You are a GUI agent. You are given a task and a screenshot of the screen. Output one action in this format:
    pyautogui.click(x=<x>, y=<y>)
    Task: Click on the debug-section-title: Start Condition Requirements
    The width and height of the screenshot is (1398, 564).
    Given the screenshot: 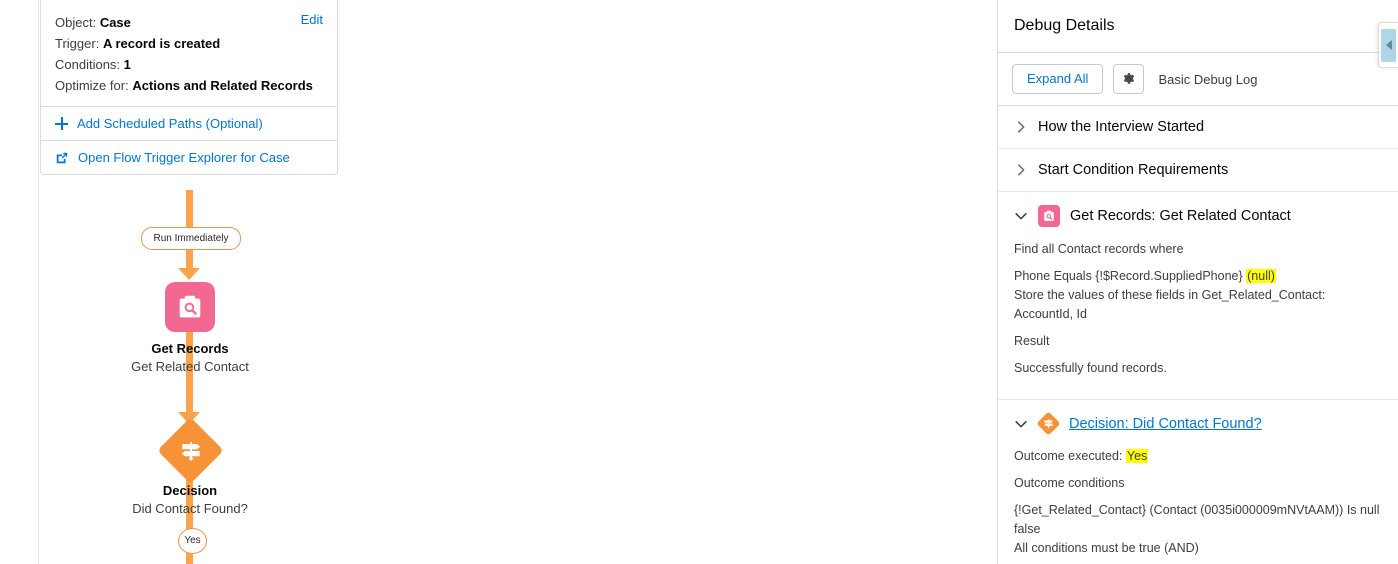 What is the action you would take?
    pyautogui.click(x=1133, y=170)
    